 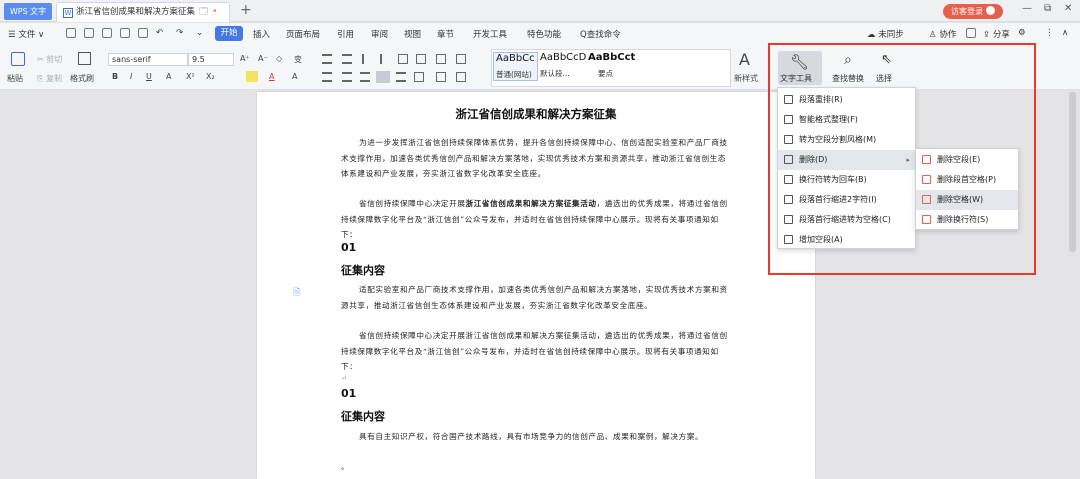 I want to click on search-command: Q查找命令, so click(x=600, y=34).